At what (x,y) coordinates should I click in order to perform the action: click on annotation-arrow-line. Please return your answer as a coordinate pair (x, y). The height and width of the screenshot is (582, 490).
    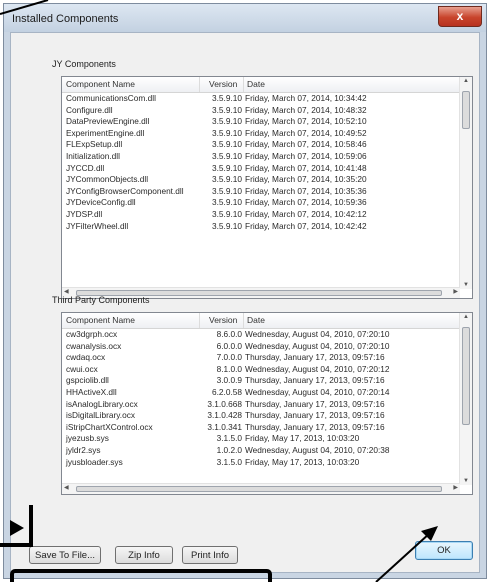
    Looking at the image, I should click on (403, 557).